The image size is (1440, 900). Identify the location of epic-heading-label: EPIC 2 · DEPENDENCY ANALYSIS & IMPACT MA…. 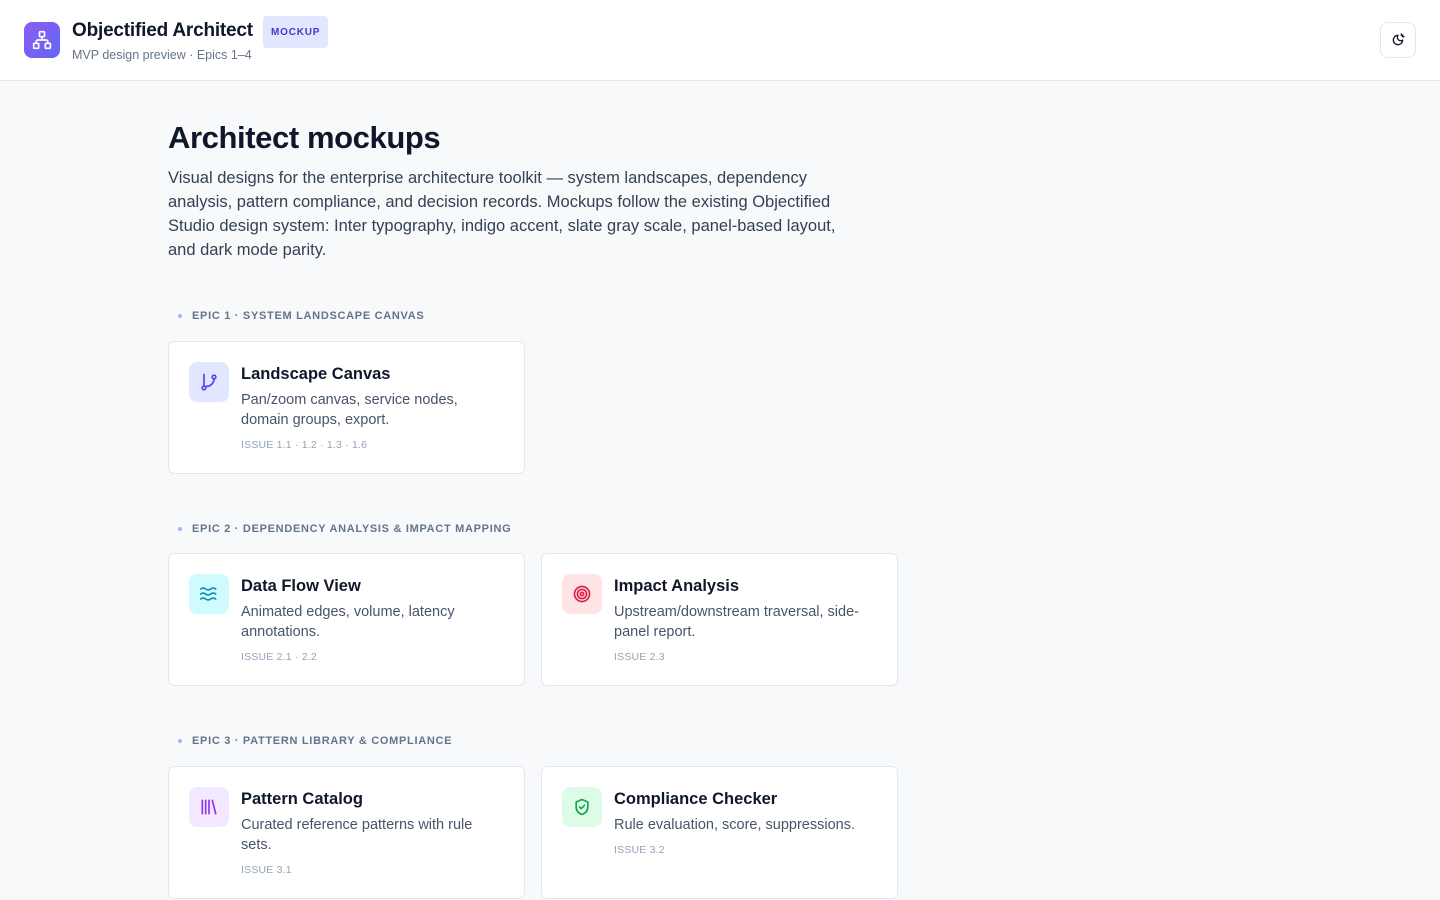
(352, 529).